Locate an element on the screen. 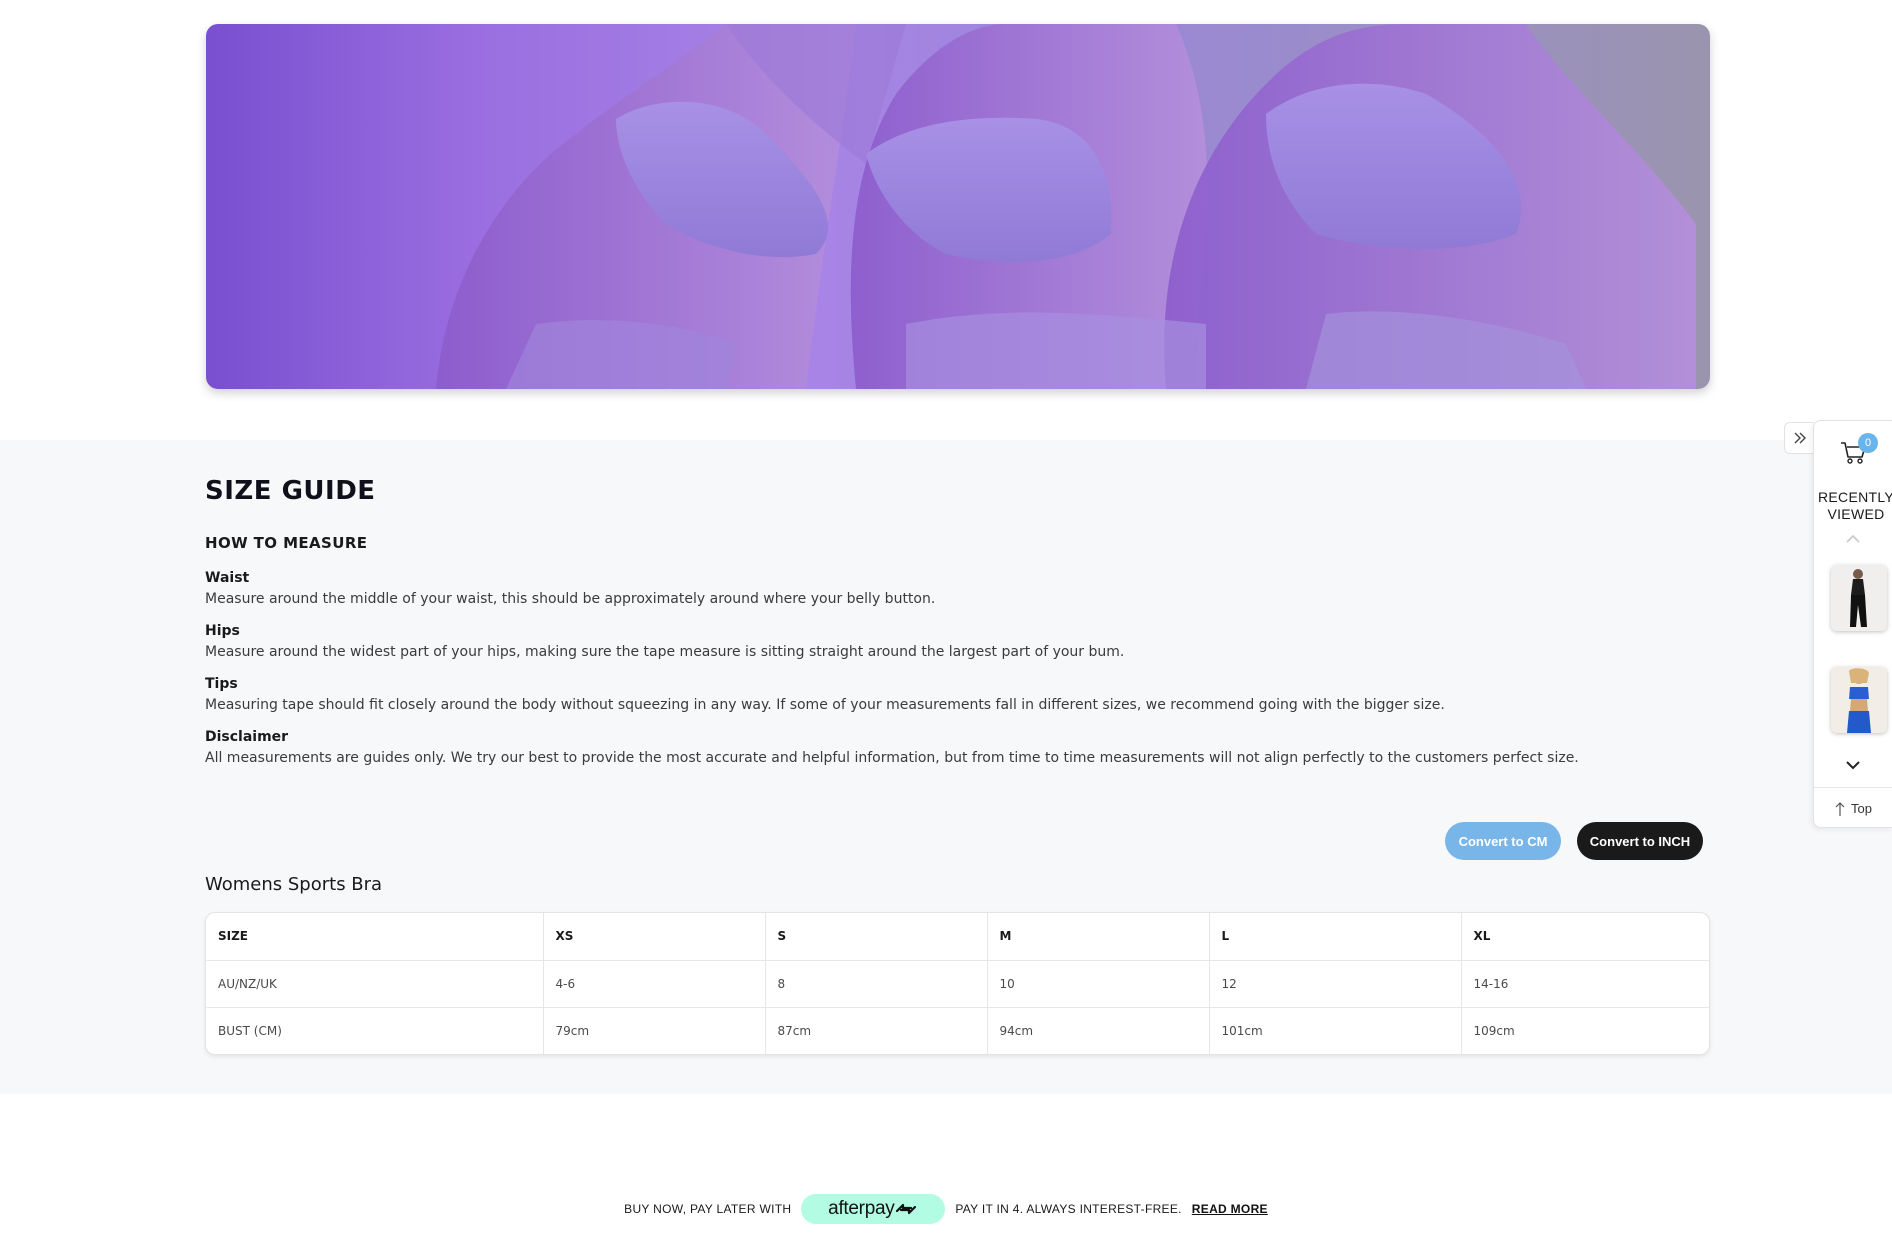 The width and height of the screenshot is (1892, 1236). product-image-blue-set is located at coordinates (1859, 700).